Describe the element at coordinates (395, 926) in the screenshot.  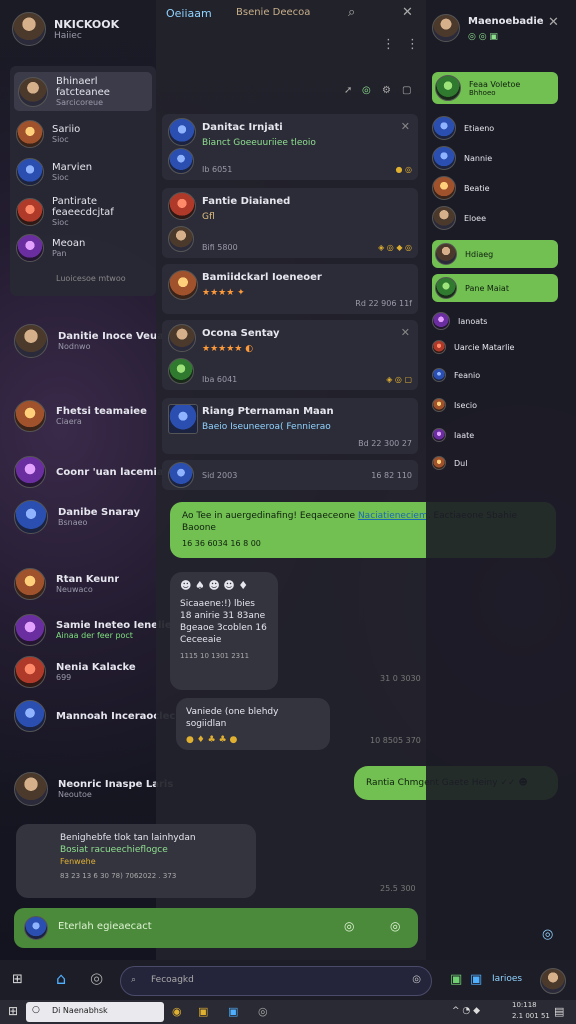
I see `send-icon: ◎` at that location.